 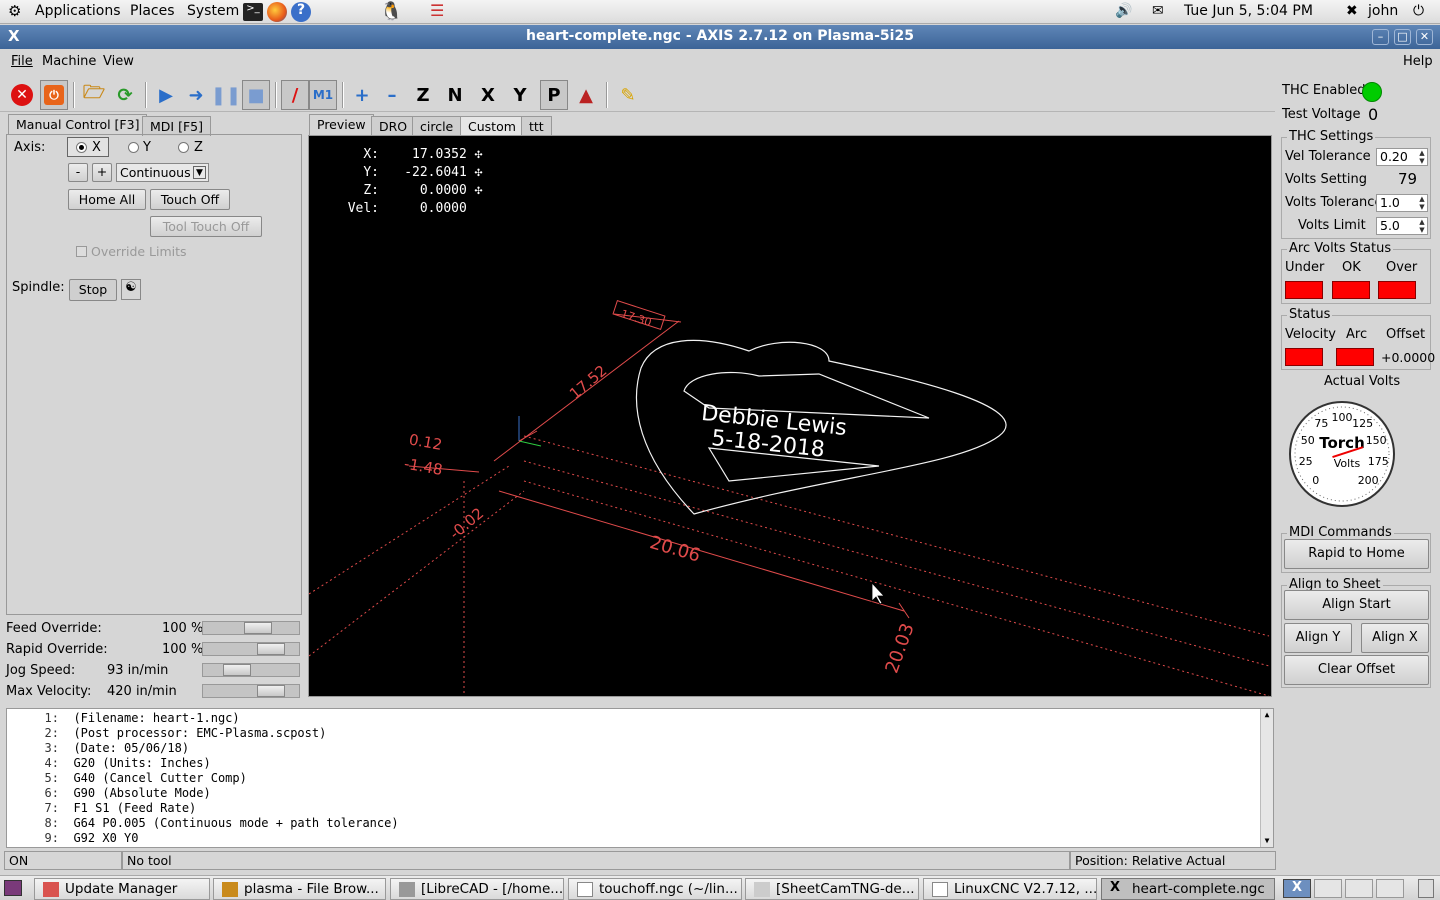 What do you see at coordinates (1380, 37) in the screenshot?
I see `minimize-icon: –` at bounding box center [1380, 37].